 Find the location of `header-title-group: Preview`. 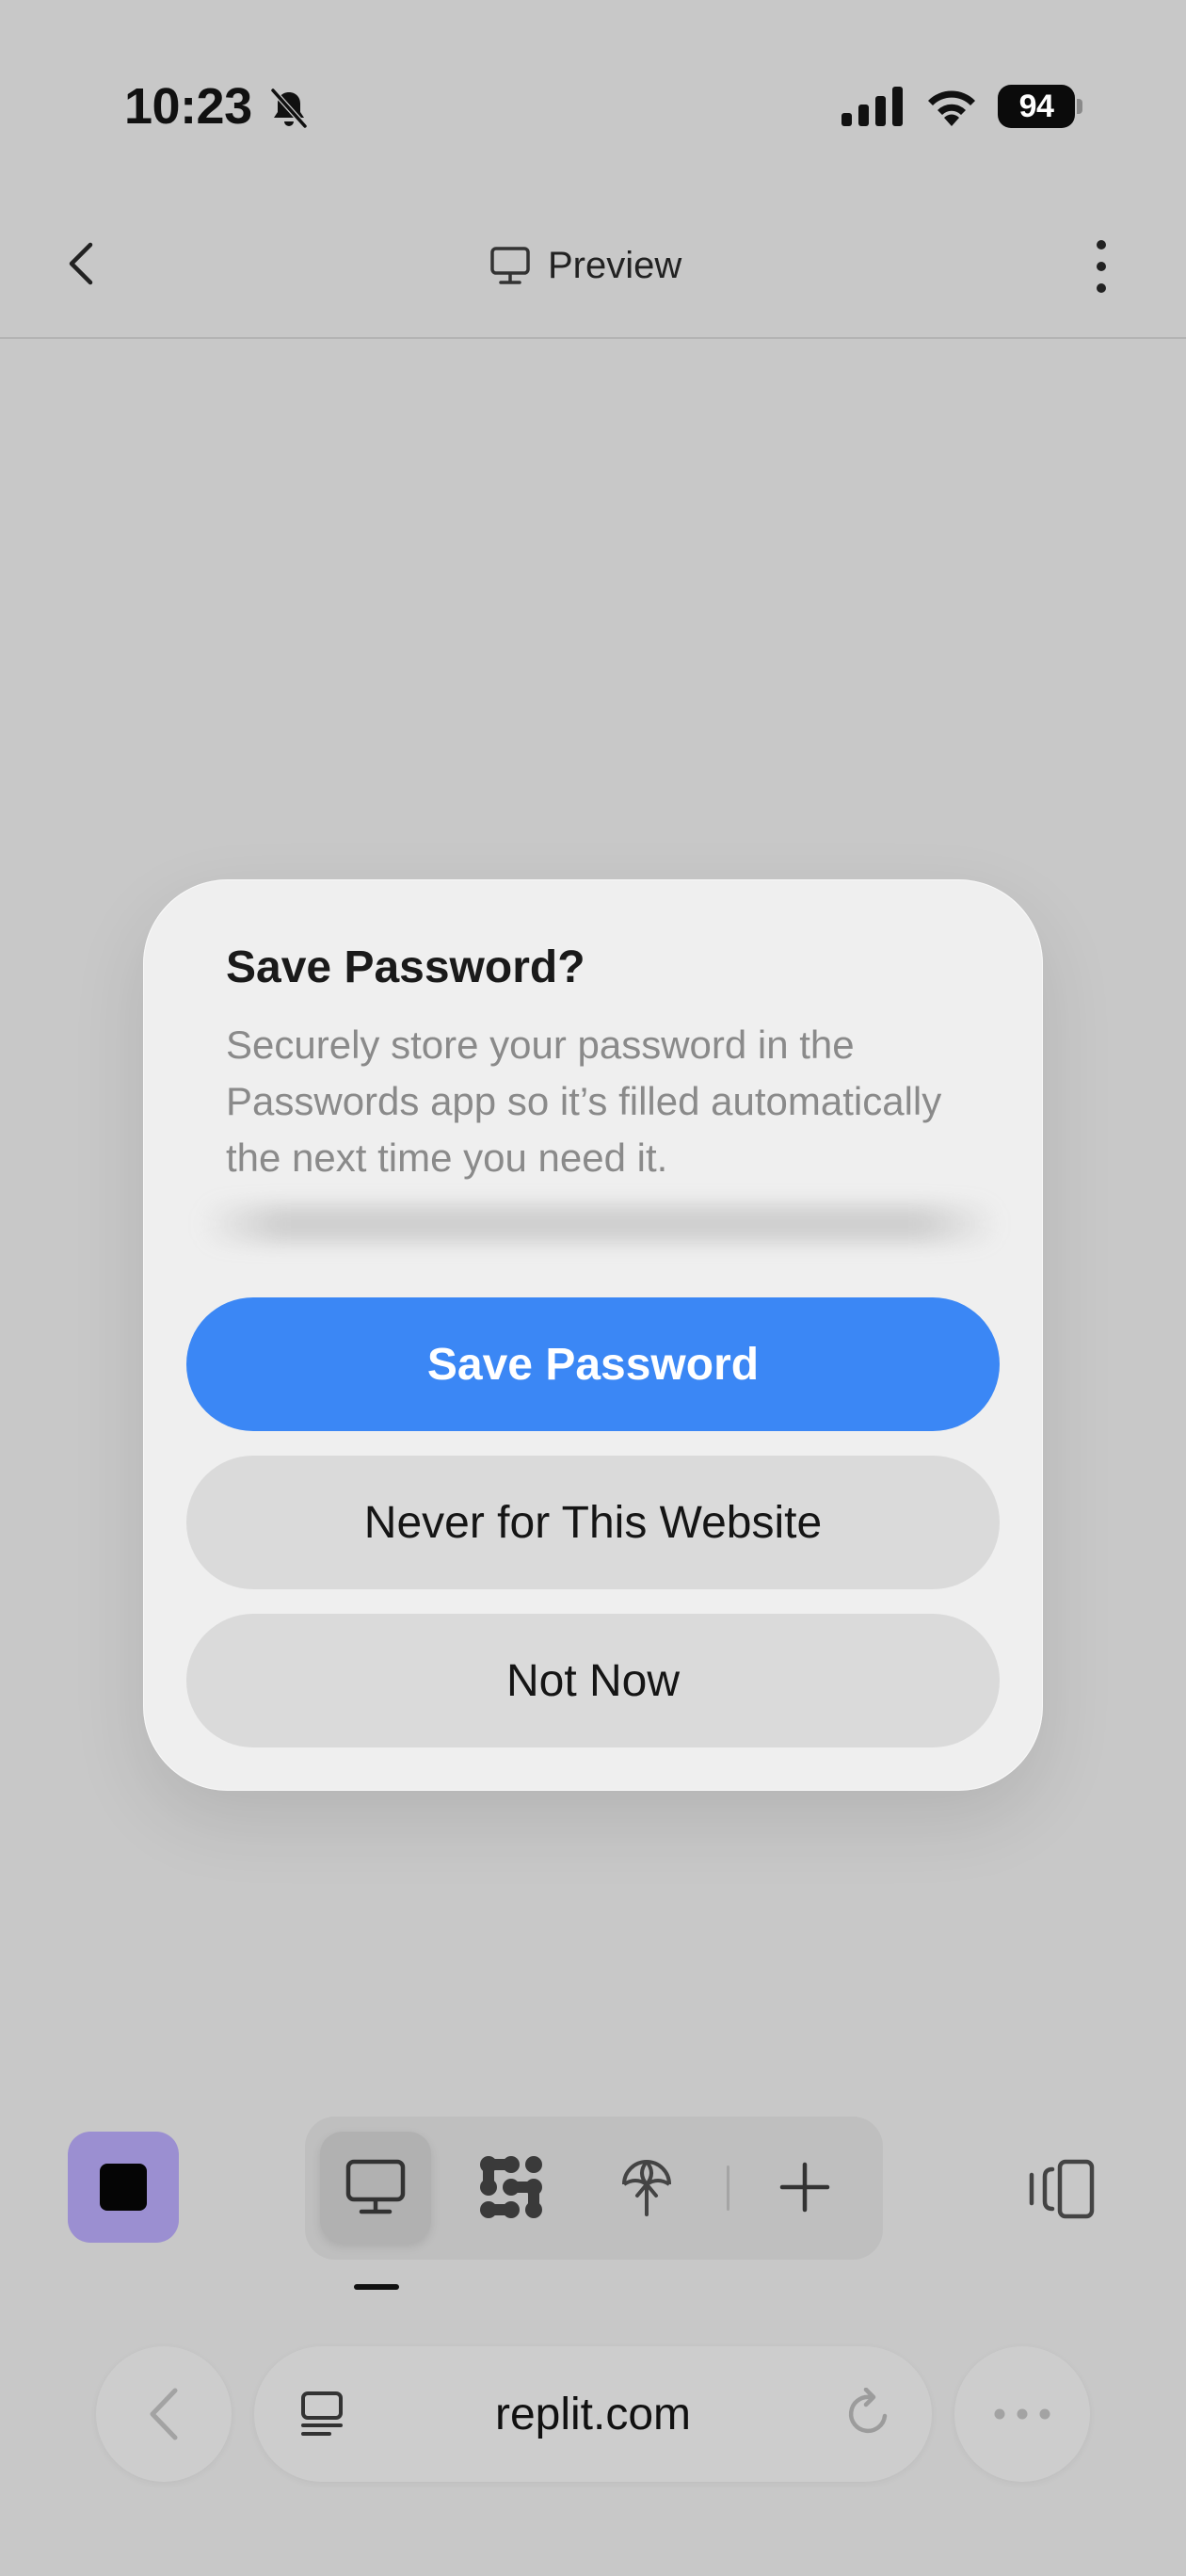

header-title-group: Preview is located at coordinates (585, 265).